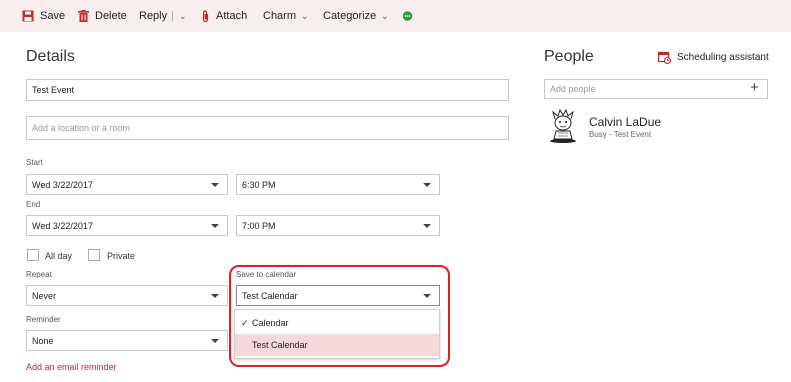 The width and height of the screenshot is (791, 382). I want to click on end-time-value: 7:00 PM, so click(259, 225).